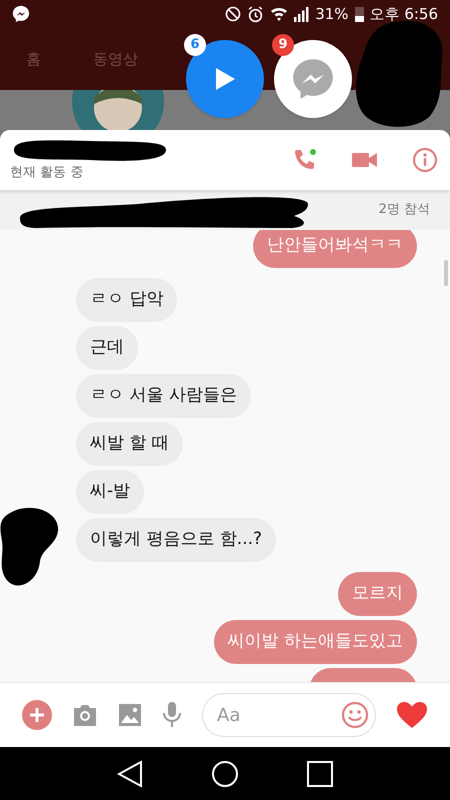 This screenshot has height=800, width=450. What do you see at coordinates (225, 79) in the screenshot?
I see `play-icon` at bounding box center [225, 79].